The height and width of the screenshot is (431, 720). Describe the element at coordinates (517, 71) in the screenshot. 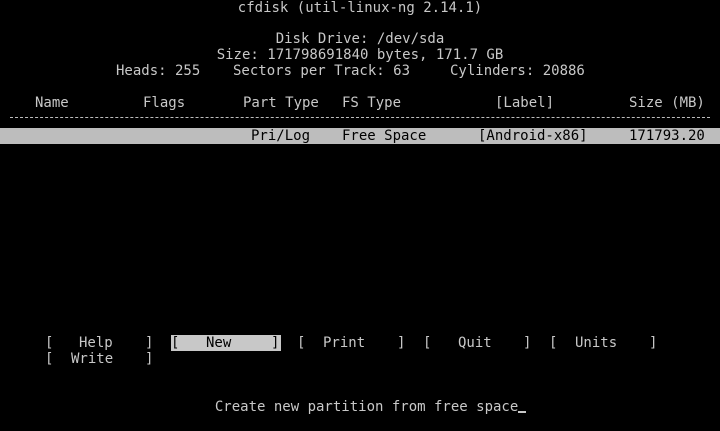

I see `cylinders-label: Cylinders: 20886` at that location.